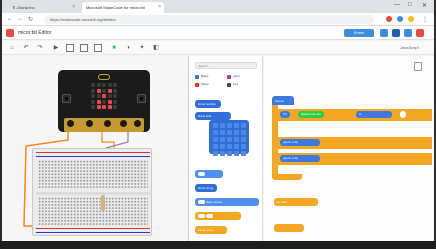 The image size is (436, 249). I want to click on resistor, so click(103, 203).